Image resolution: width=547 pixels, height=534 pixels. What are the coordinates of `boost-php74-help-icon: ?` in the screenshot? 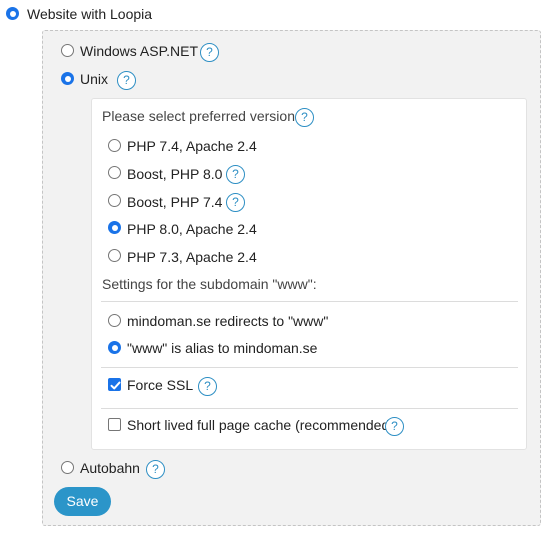 It's located at (235, 202).